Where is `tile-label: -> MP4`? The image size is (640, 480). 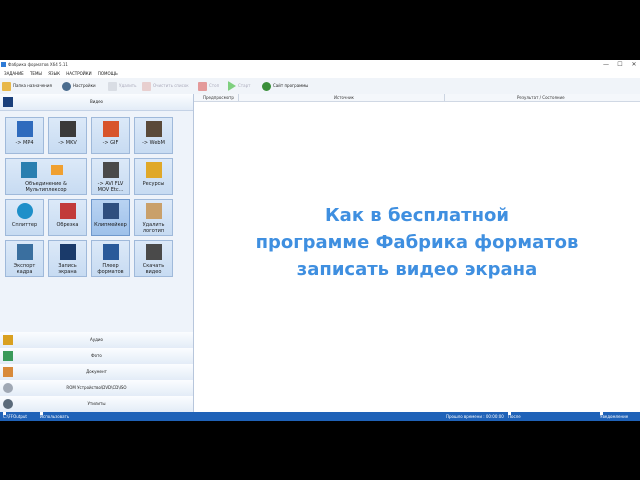 tile-label: -> MP4 is located at coordinates (24, 143).